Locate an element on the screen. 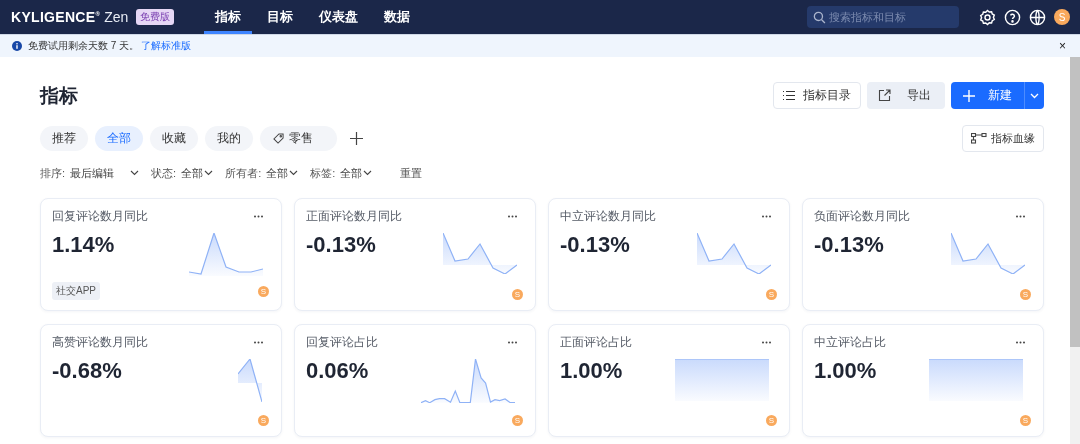 This screenshot has height=444, width=1080. page-title: 指标 is located at coordinates (59, 95).